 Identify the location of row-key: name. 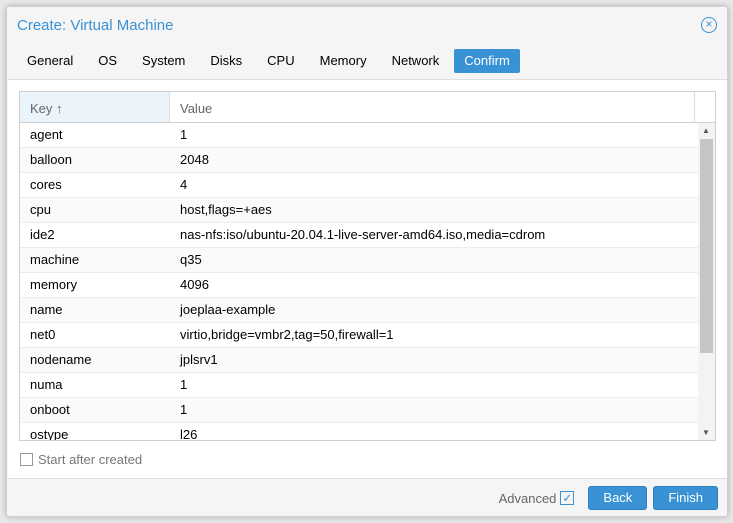
(46, 309).